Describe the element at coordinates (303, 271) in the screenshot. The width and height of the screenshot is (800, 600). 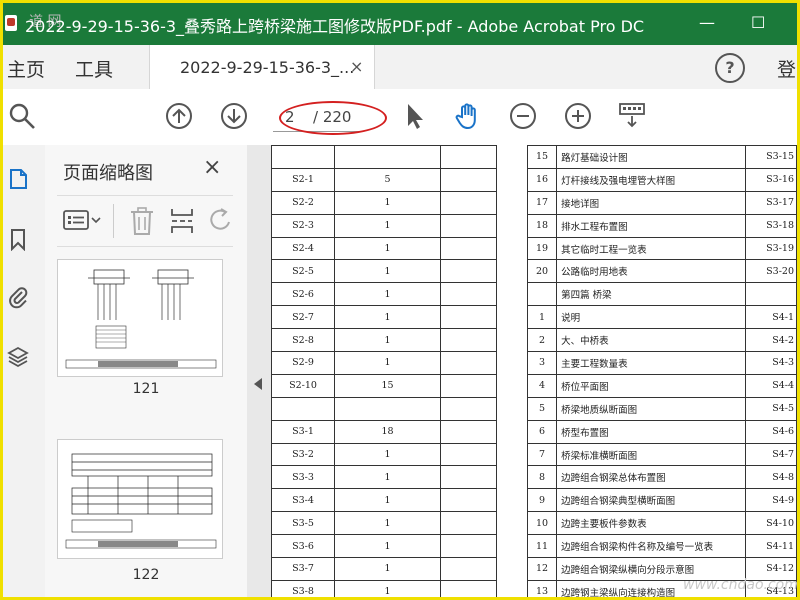
I see `table-cell-code: S2-5` at that location.